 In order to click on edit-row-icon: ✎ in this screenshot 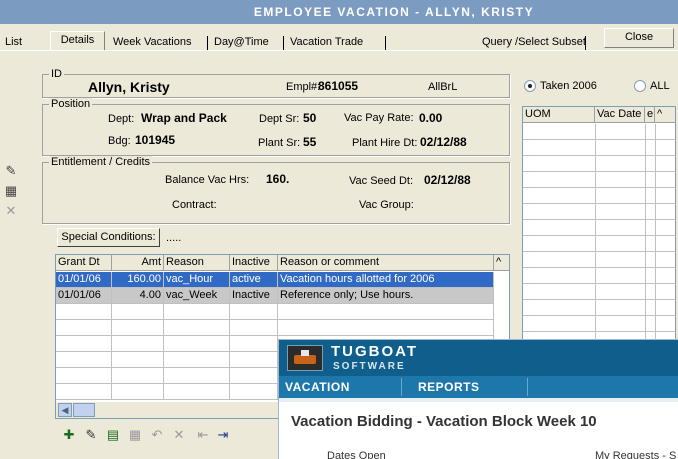, I will do `click(91, 435)`.